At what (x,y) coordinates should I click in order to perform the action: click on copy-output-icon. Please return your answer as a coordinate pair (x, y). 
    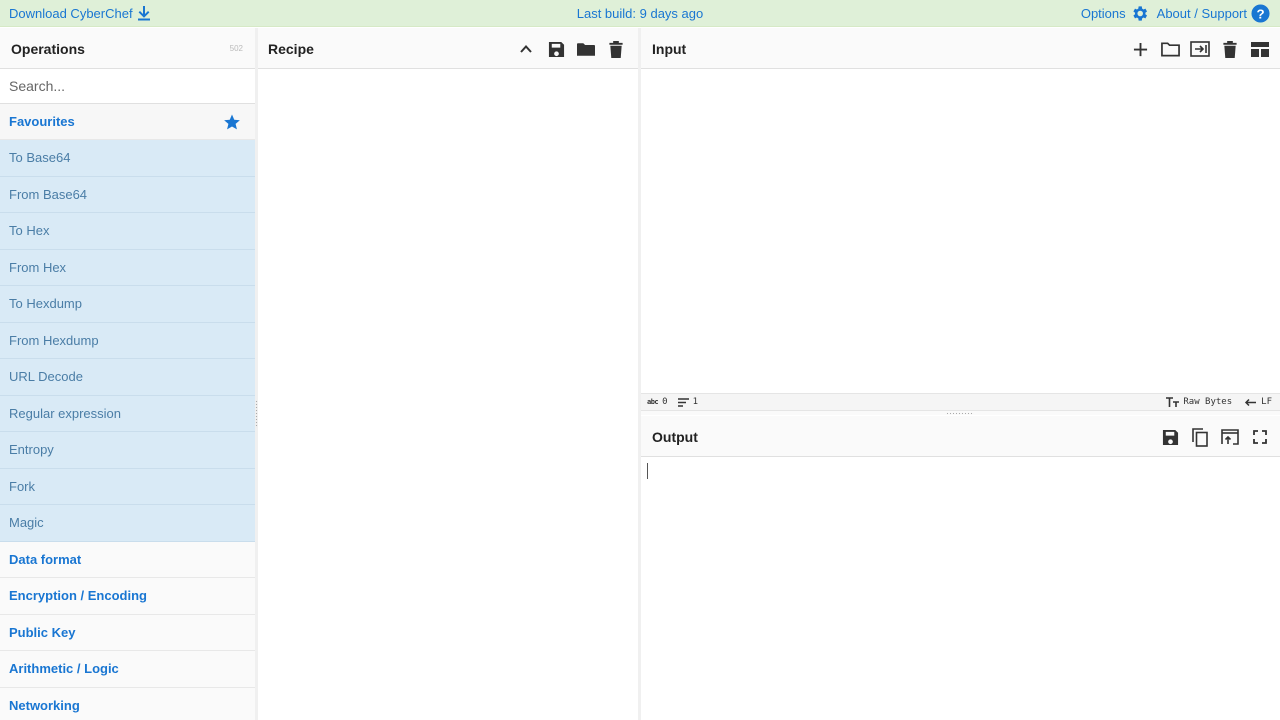
    Looking at the image, I should click on (1200, 437).